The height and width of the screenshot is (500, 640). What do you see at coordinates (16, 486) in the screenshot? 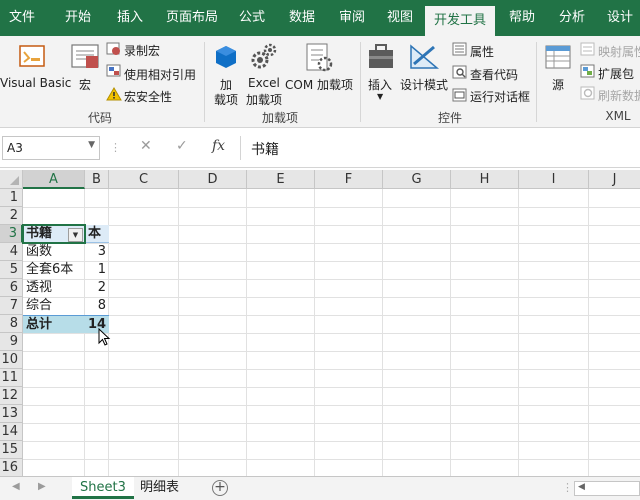
I see `previous-sheet-icon: ◀` at bounding box center [16, 486].